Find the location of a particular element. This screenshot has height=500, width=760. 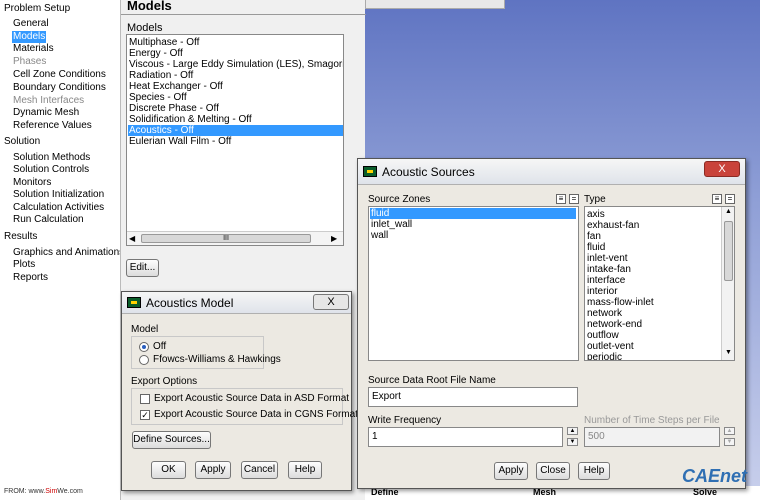

model-list-item: Energy - Off is located at coordinates (156, 53).